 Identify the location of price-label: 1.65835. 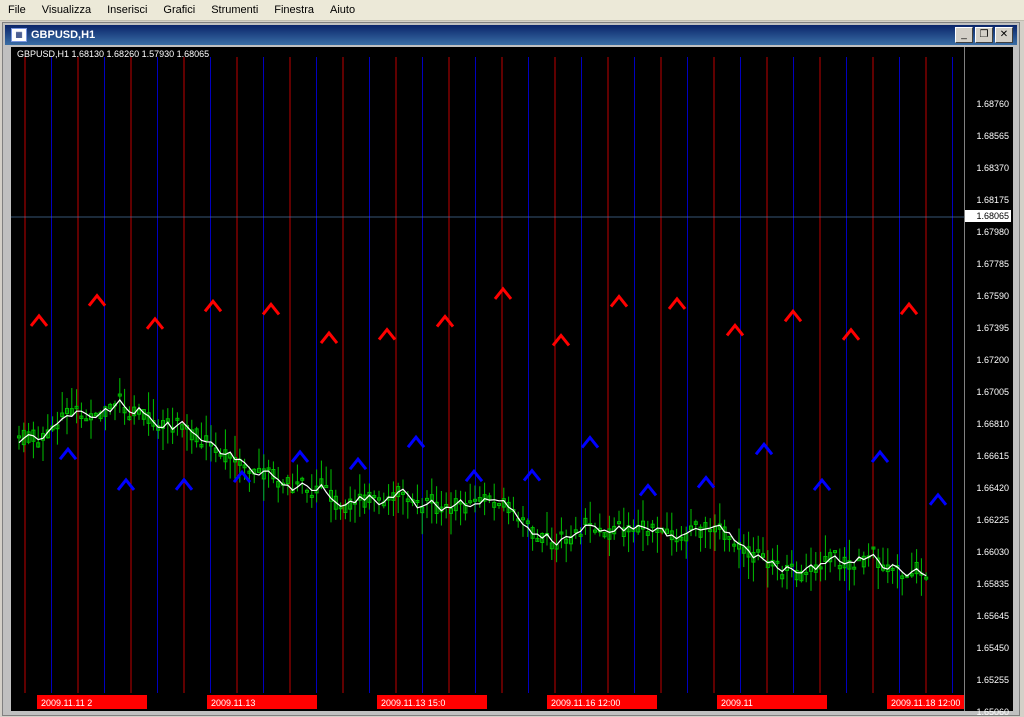
(992, 584).